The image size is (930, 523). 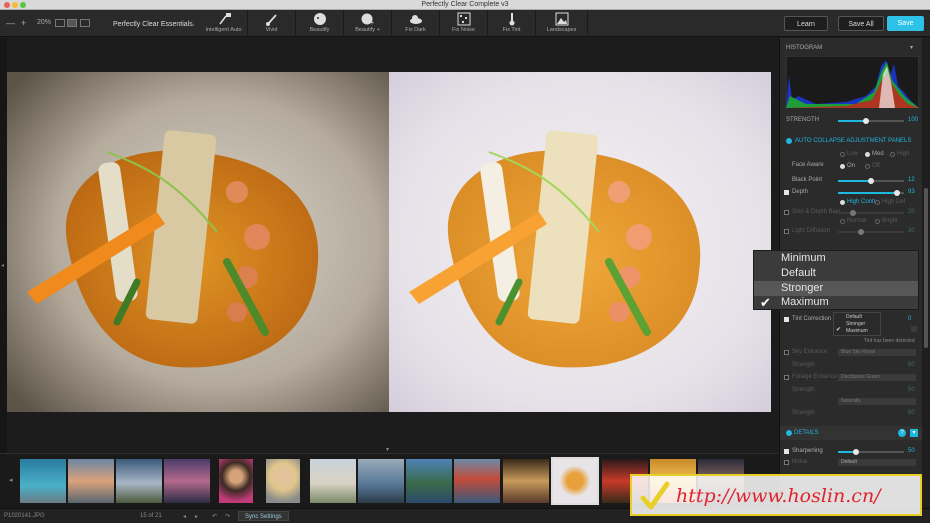 What do you see at coordinates (803, 365) in the screenshot?
I see `sky-strength-label: Strength` at bounding box center [803, 365].